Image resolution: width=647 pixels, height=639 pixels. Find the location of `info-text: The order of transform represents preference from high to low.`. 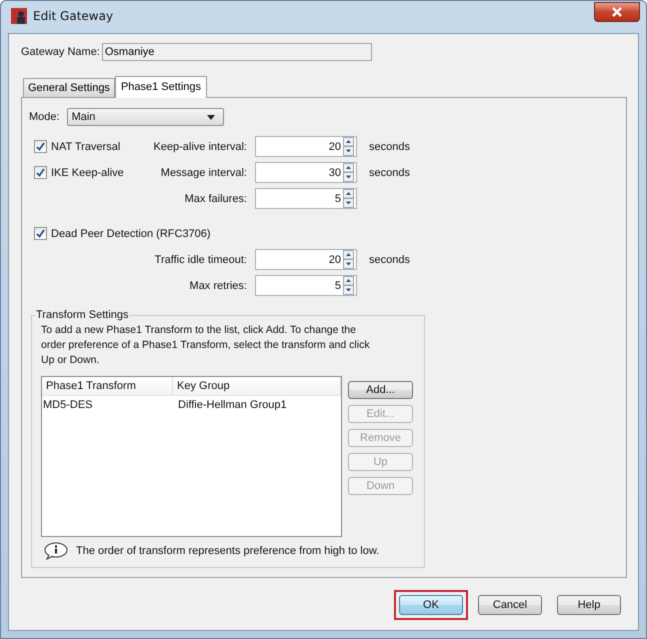

info-text: The order of transform represents preference from high to low. is located at coordinates (228, 551).